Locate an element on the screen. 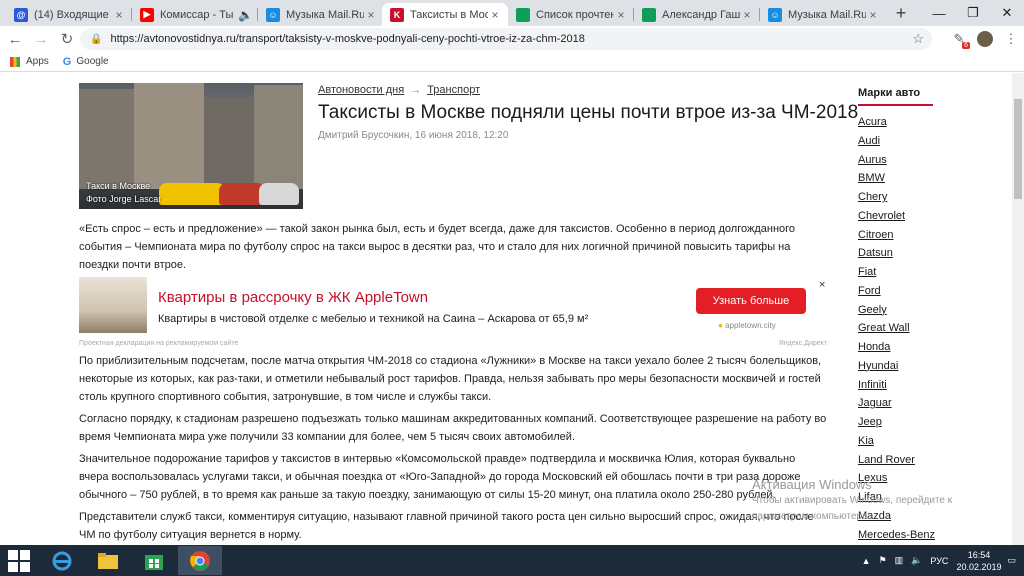  ad-cta-button: Узнать больше is located at coordinates (751, 301).